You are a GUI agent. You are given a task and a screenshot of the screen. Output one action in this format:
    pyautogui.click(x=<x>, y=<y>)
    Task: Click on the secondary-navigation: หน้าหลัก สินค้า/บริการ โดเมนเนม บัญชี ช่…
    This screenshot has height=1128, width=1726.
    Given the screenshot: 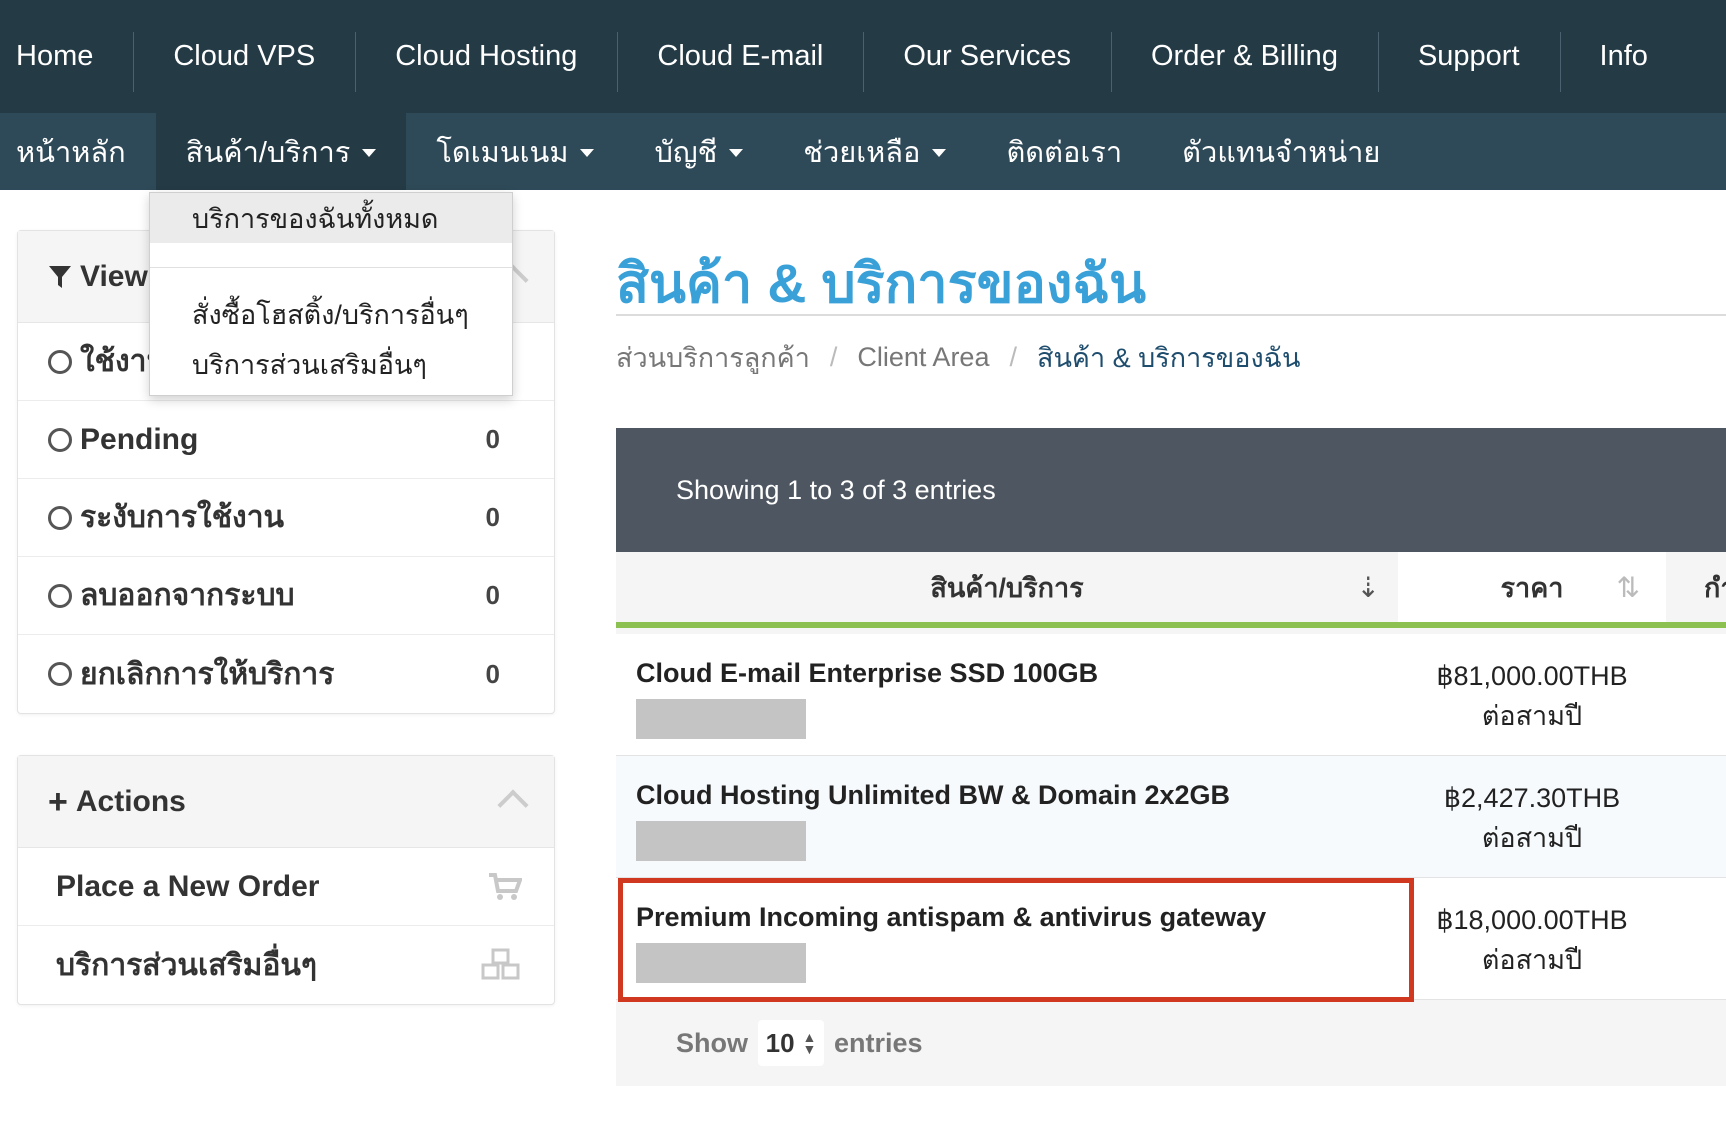 What is the action you would take?
    pyautogui.click(x=863, y=151)
    